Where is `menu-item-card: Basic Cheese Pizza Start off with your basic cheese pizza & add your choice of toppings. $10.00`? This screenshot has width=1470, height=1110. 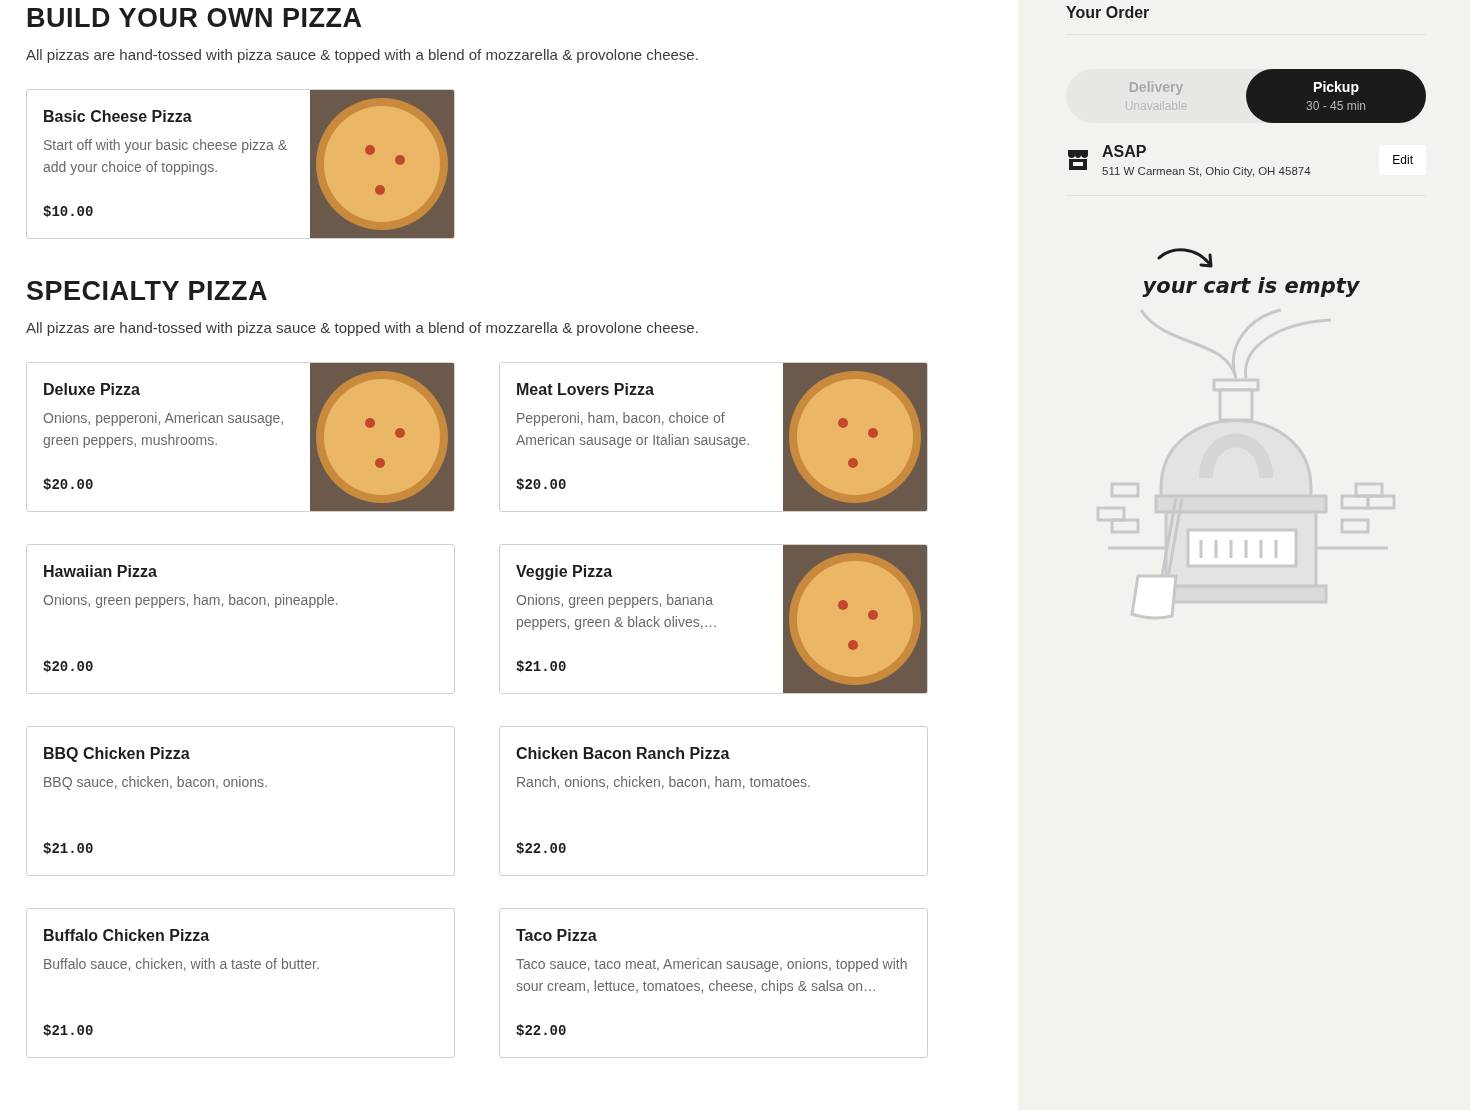 menu-item-card: Basic Cheese Pizza Start off with your basic cheese pizza & add your choice of toppings. $10.00 is located at coordinates (240, 164).